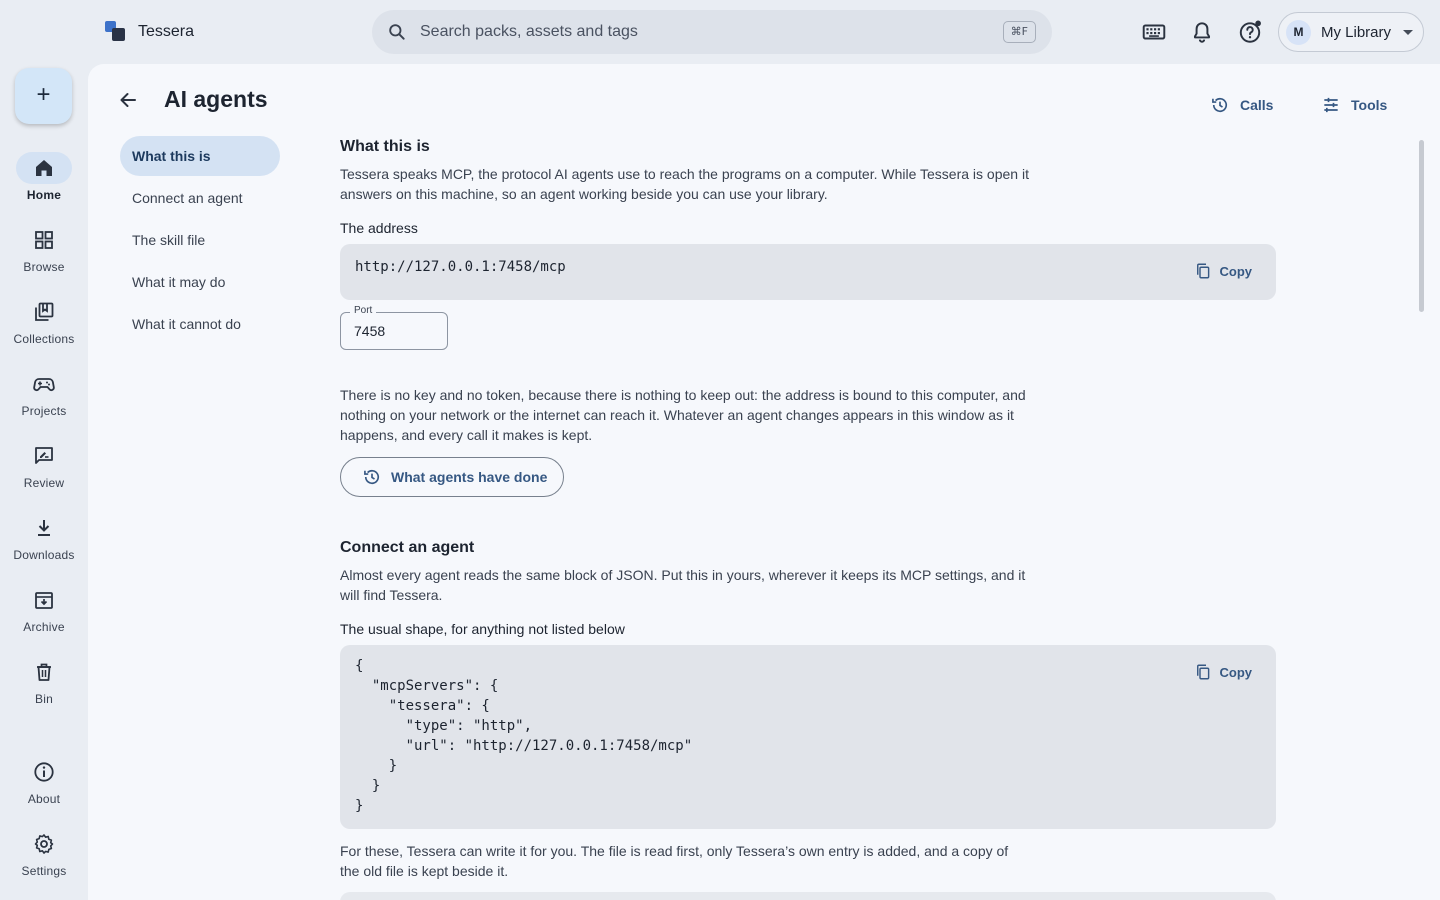 This screenshot has width=1440, height=900. What do you see at coordinates (1298, 32) in the screenshot?
I see `avatar: M` at bounding box center [1298, 32].